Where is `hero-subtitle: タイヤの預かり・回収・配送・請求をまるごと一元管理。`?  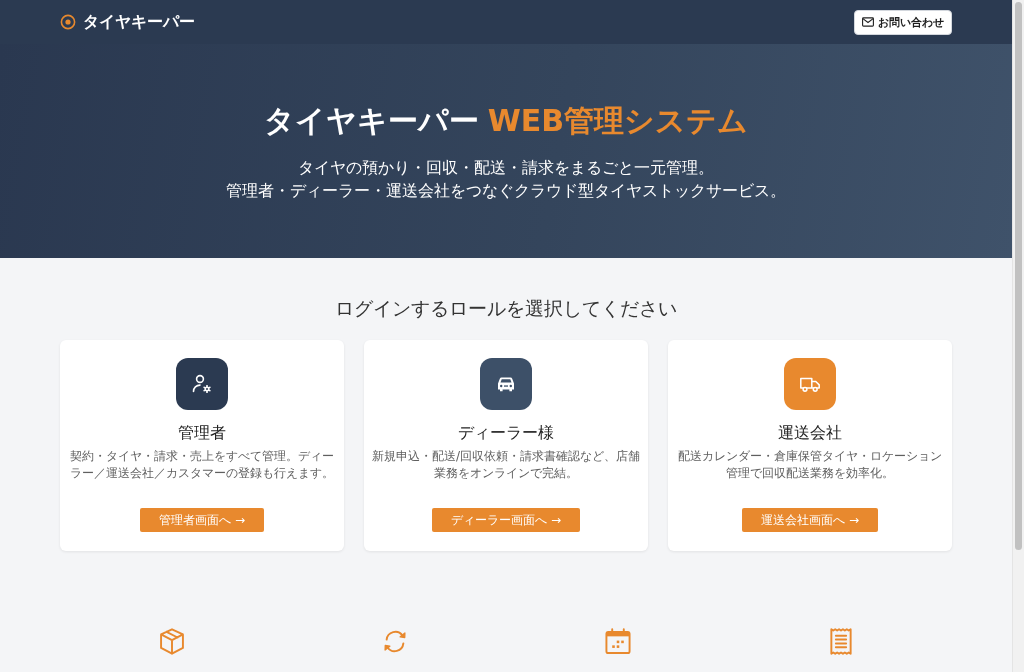 hero-subtitle: タイヤの預かり・回収・配送・請求をまるごと一元管理。 is located at coordinates (506, 168).